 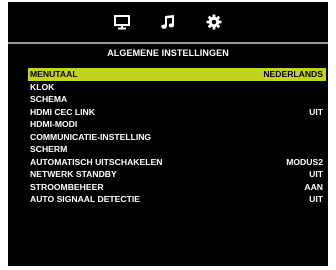 What do you see at coordinates (177, 162) in the screenshot?
I see `menu-item-automatisch-uitschakelen: AUTOMATISCH UITSCHAKELEN MODUS2` at bounding box center [177, 162].